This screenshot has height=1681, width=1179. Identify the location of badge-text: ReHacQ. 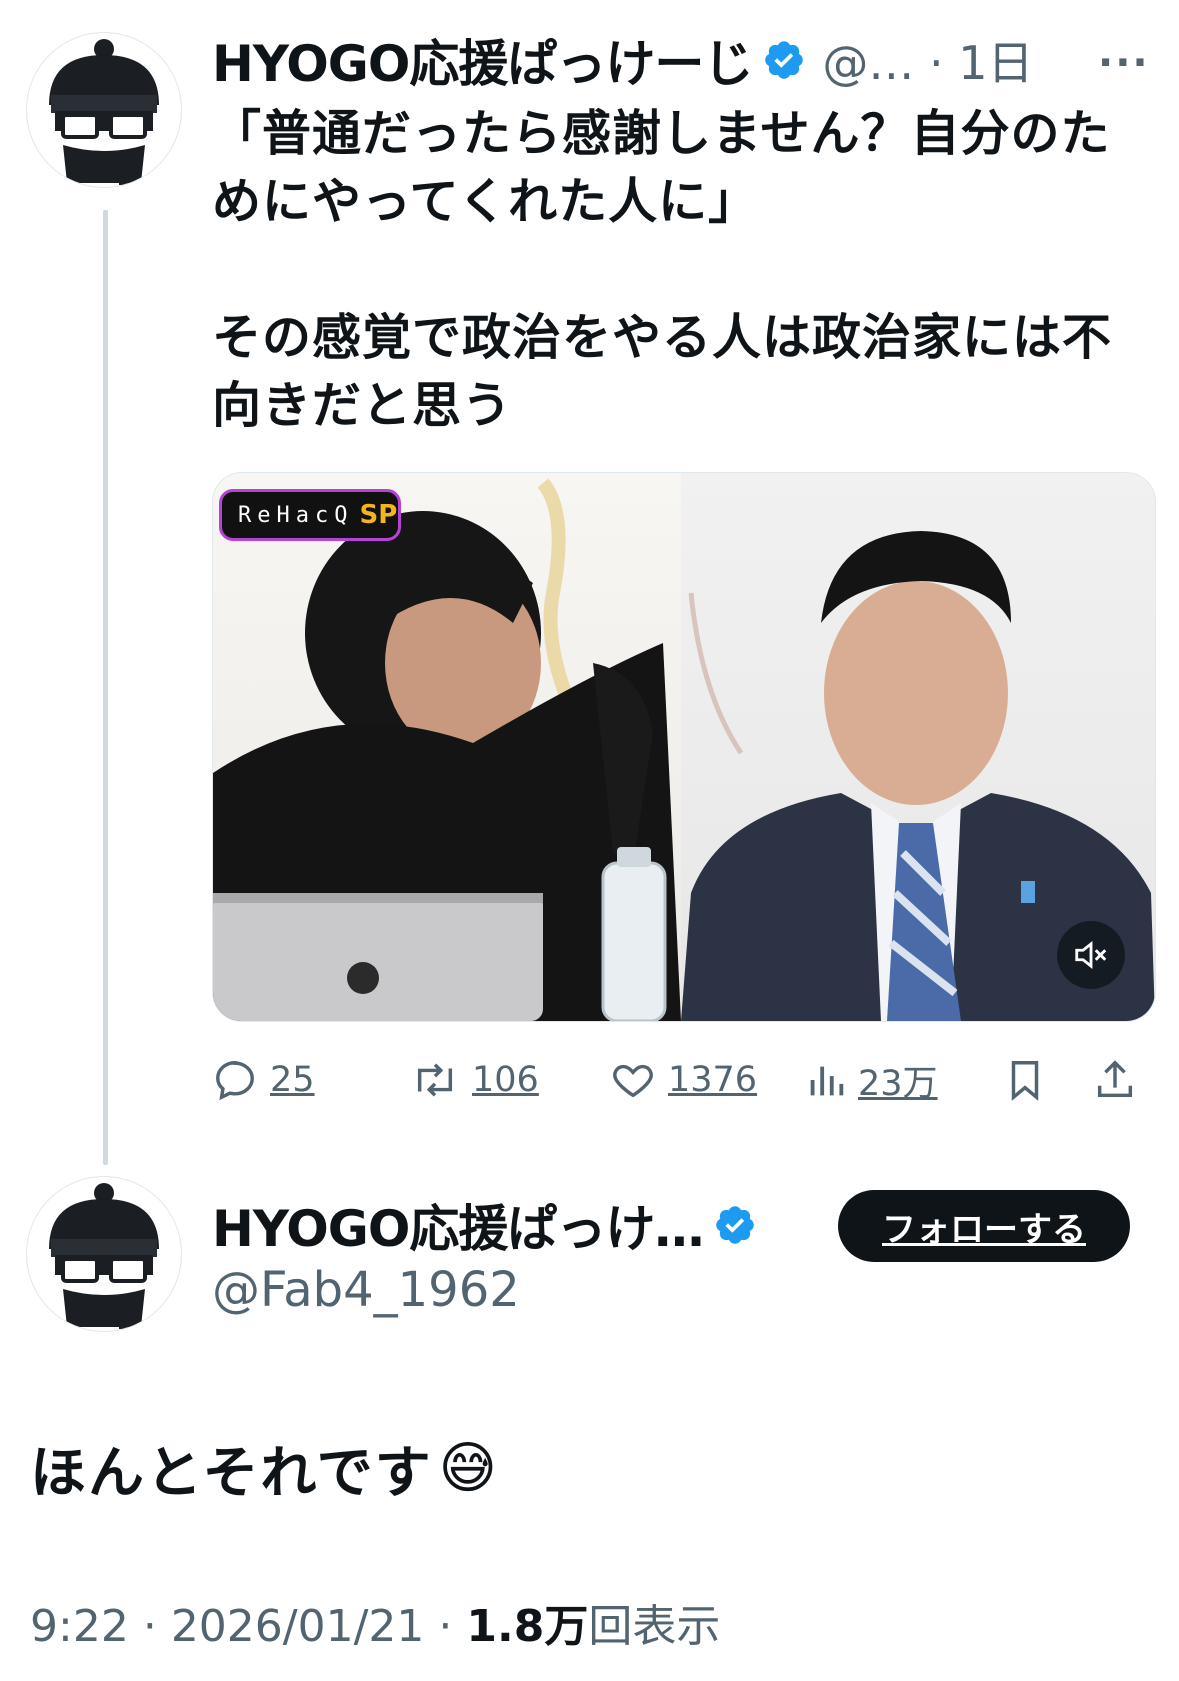
(296, 515).